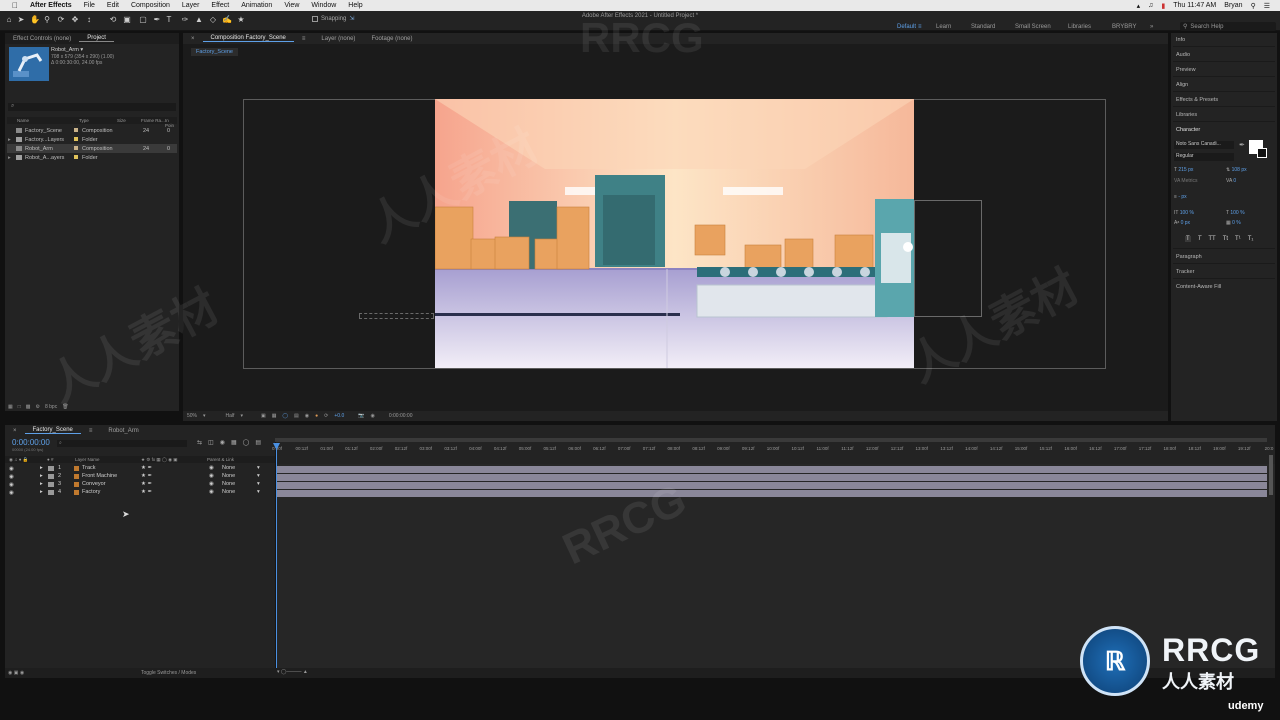 The height and width of the screenshot is (720, 1280). I want to click on font-style-select: Regular, so click(1204, 157).